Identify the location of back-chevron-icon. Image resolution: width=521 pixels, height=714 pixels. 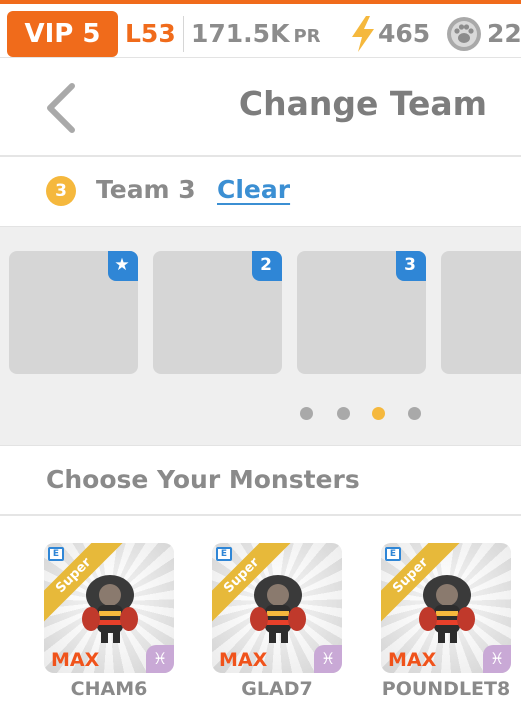
(62, 108).